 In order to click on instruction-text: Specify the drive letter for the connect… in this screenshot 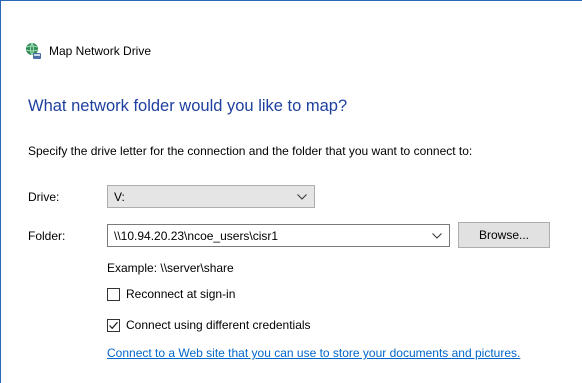, I will do `click(250, 151)`.